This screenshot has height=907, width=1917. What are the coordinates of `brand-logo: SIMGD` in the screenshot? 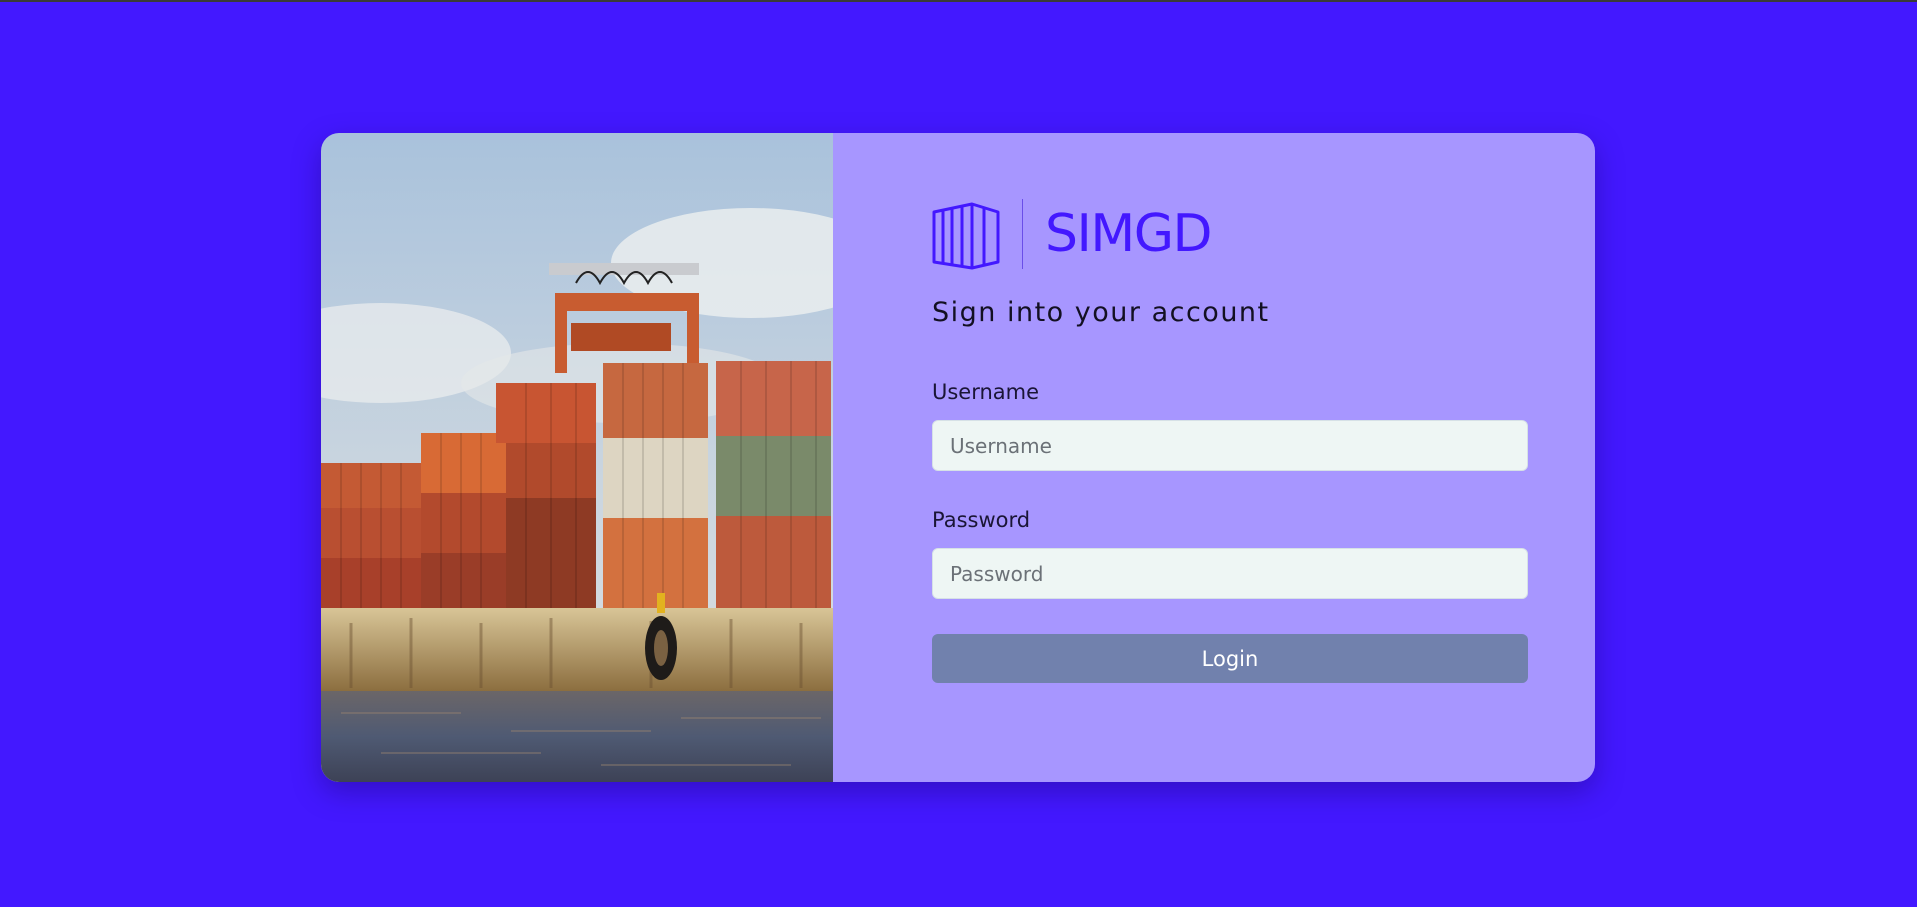 It's located at (1072, 234).